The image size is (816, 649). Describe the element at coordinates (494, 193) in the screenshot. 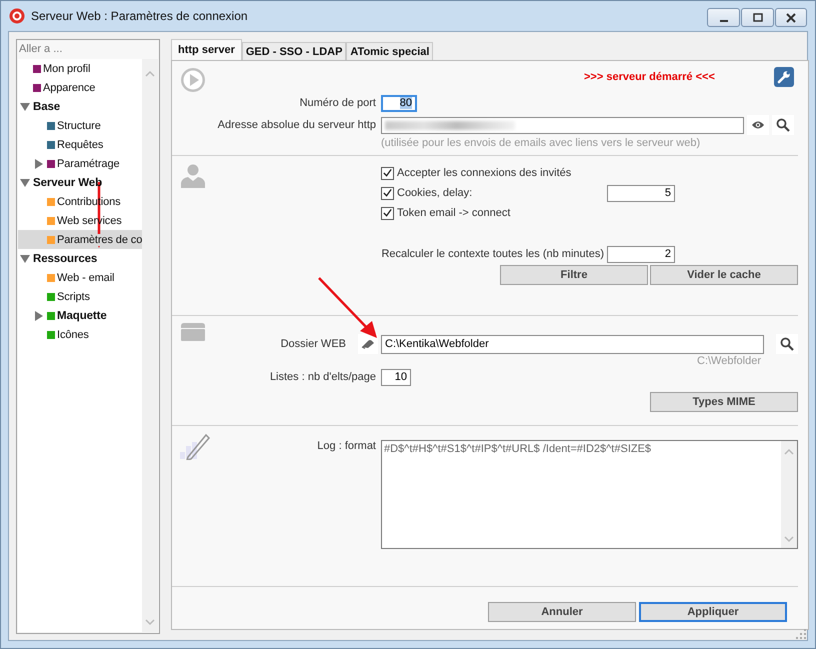

I see `checkbox: Cookies, delay:` at that location.